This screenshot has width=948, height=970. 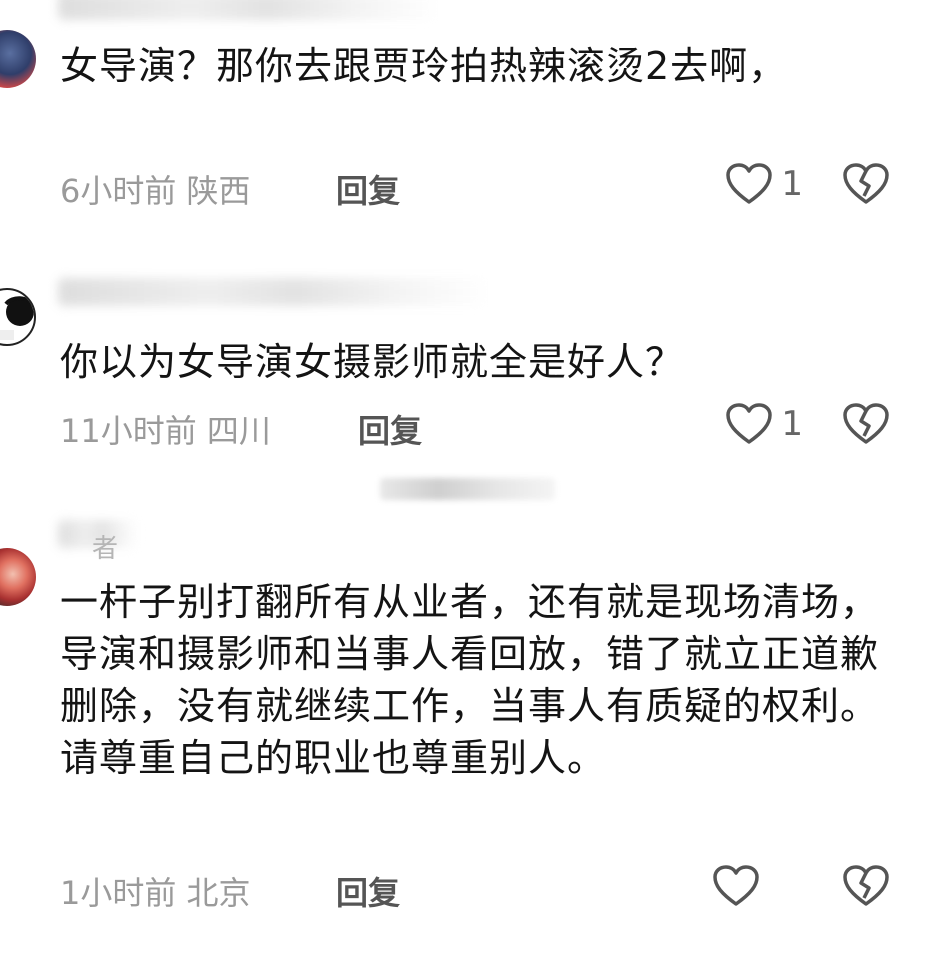 I want to click on expand-replies-blurred, so click(x=467, y=489).